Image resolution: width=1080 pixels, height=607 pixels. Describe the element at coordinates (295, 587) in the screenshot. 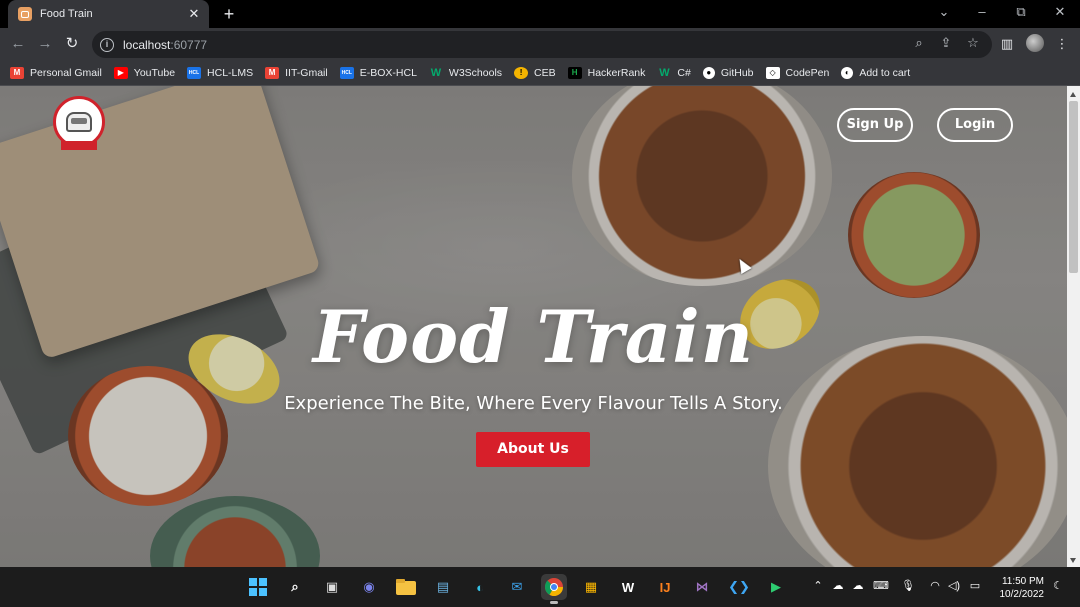

I see `search-icon: ⌕` at that location.